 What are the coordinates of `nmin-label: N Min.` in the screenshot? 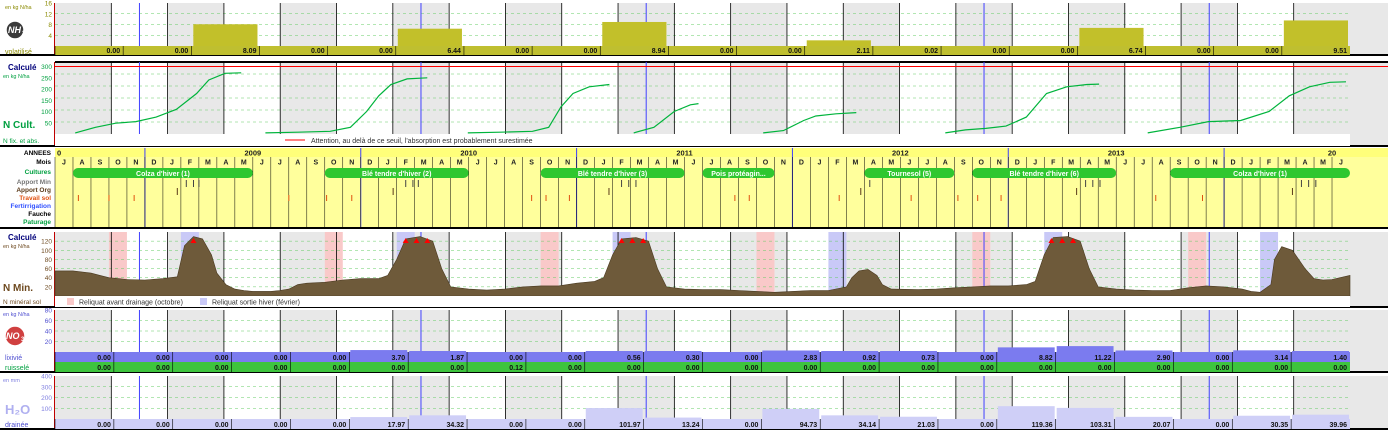 It's located at (18, 288).